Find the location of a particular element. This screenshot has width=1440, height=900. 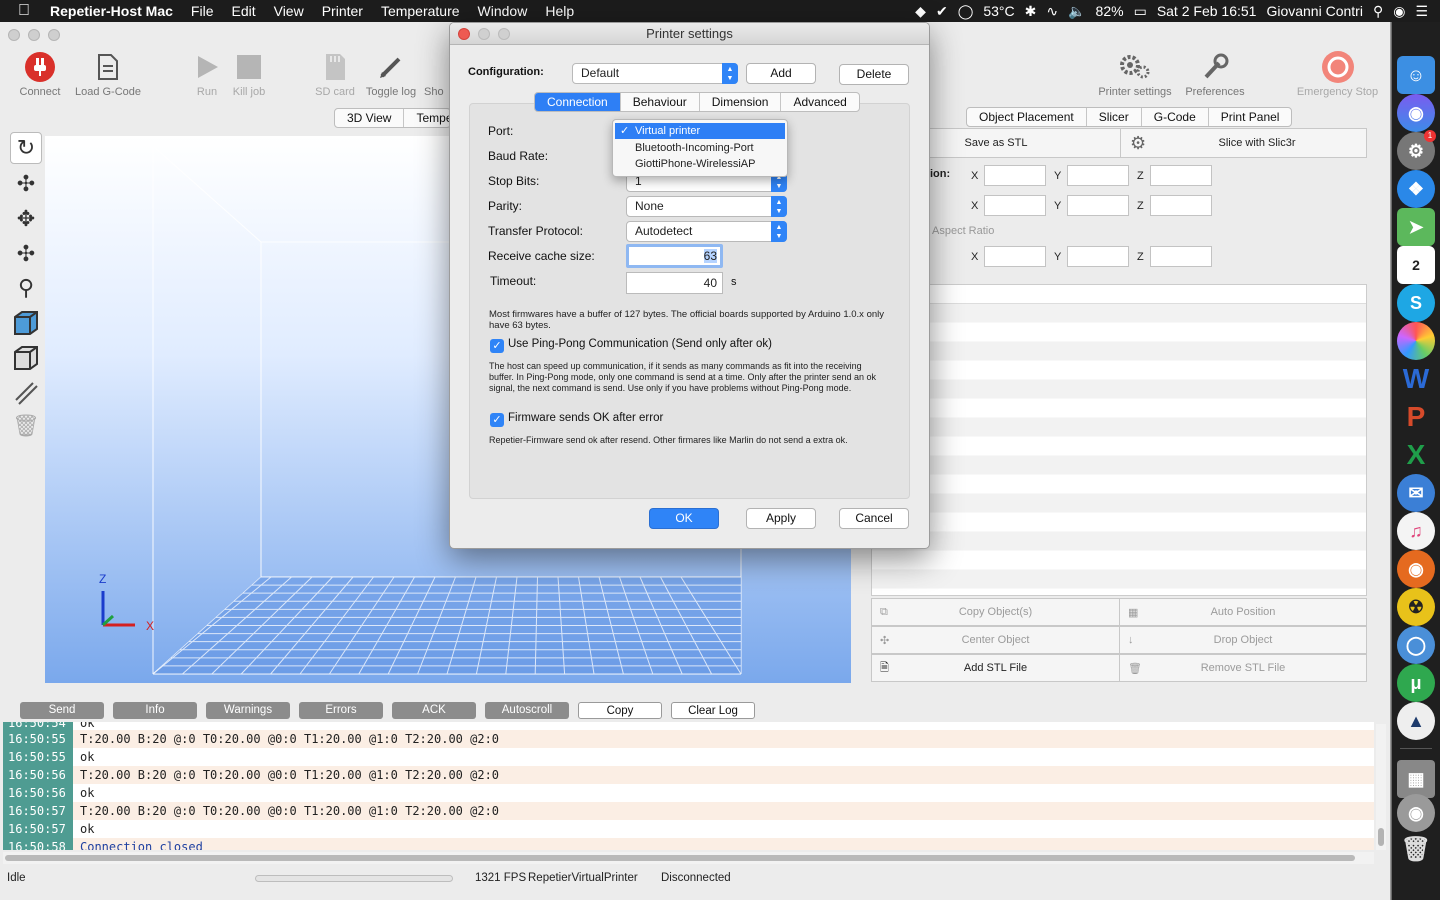

port-option-iphone: GiottiPhone-WirelessiAP is located at coordinates (700, 164).